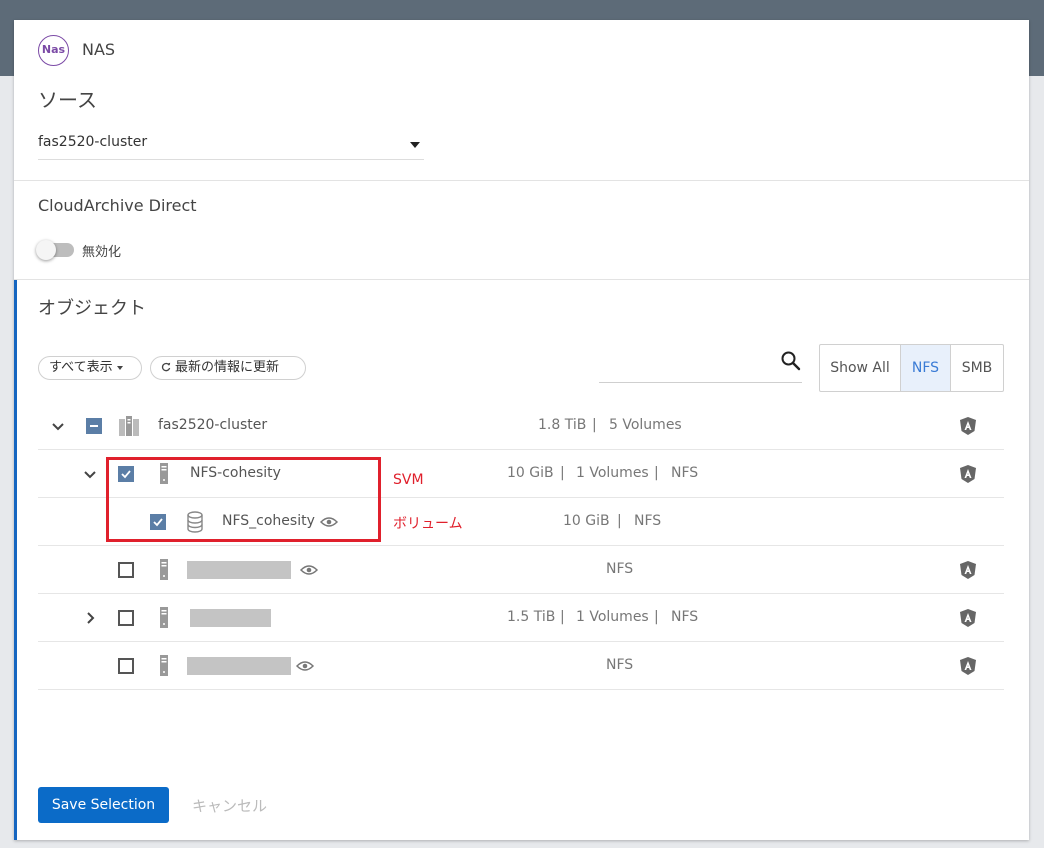 The width and height of the screenshot is (1044, 848). Describe the element at coordinates (213, 425) in the screenshot. I see `root-name: fas2520-cluster` at that location.